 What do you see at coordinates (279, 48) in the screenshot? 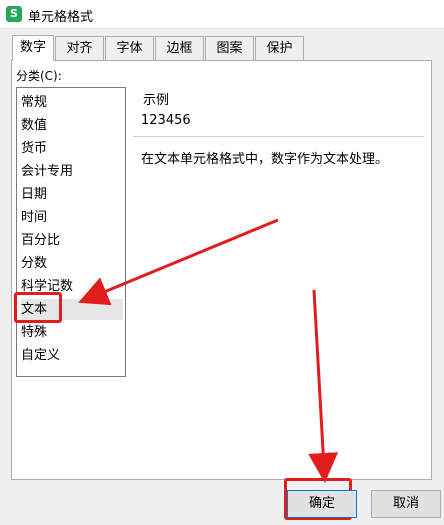
I see `tab-protection: 保护` at bounding box center [279, 48].